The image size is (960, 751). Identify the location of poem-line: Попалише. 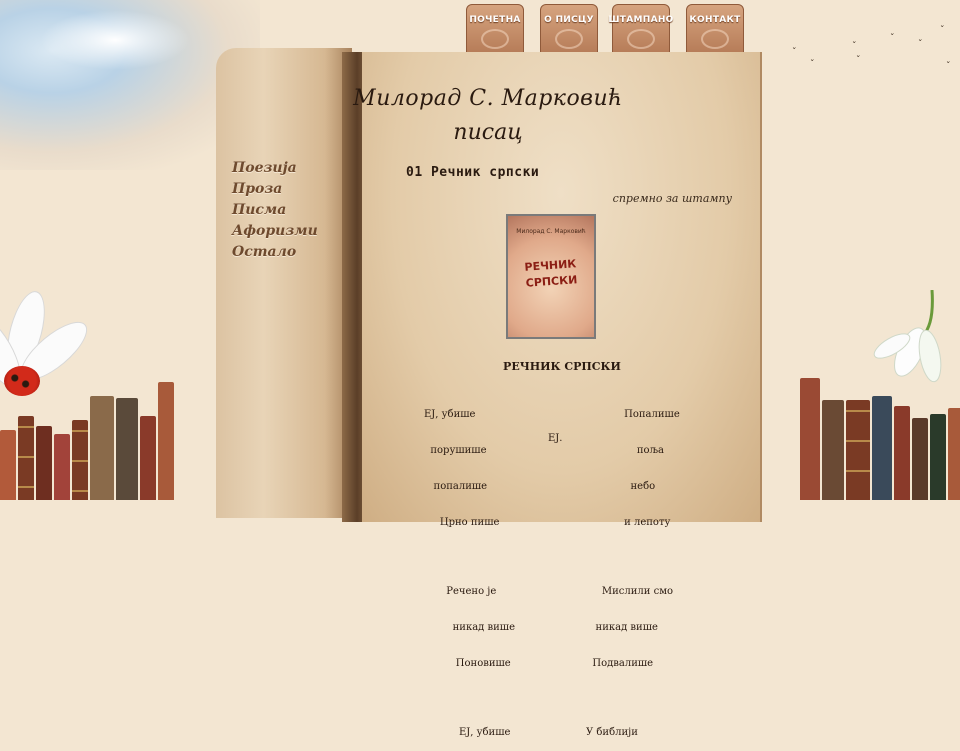
(633, 414).